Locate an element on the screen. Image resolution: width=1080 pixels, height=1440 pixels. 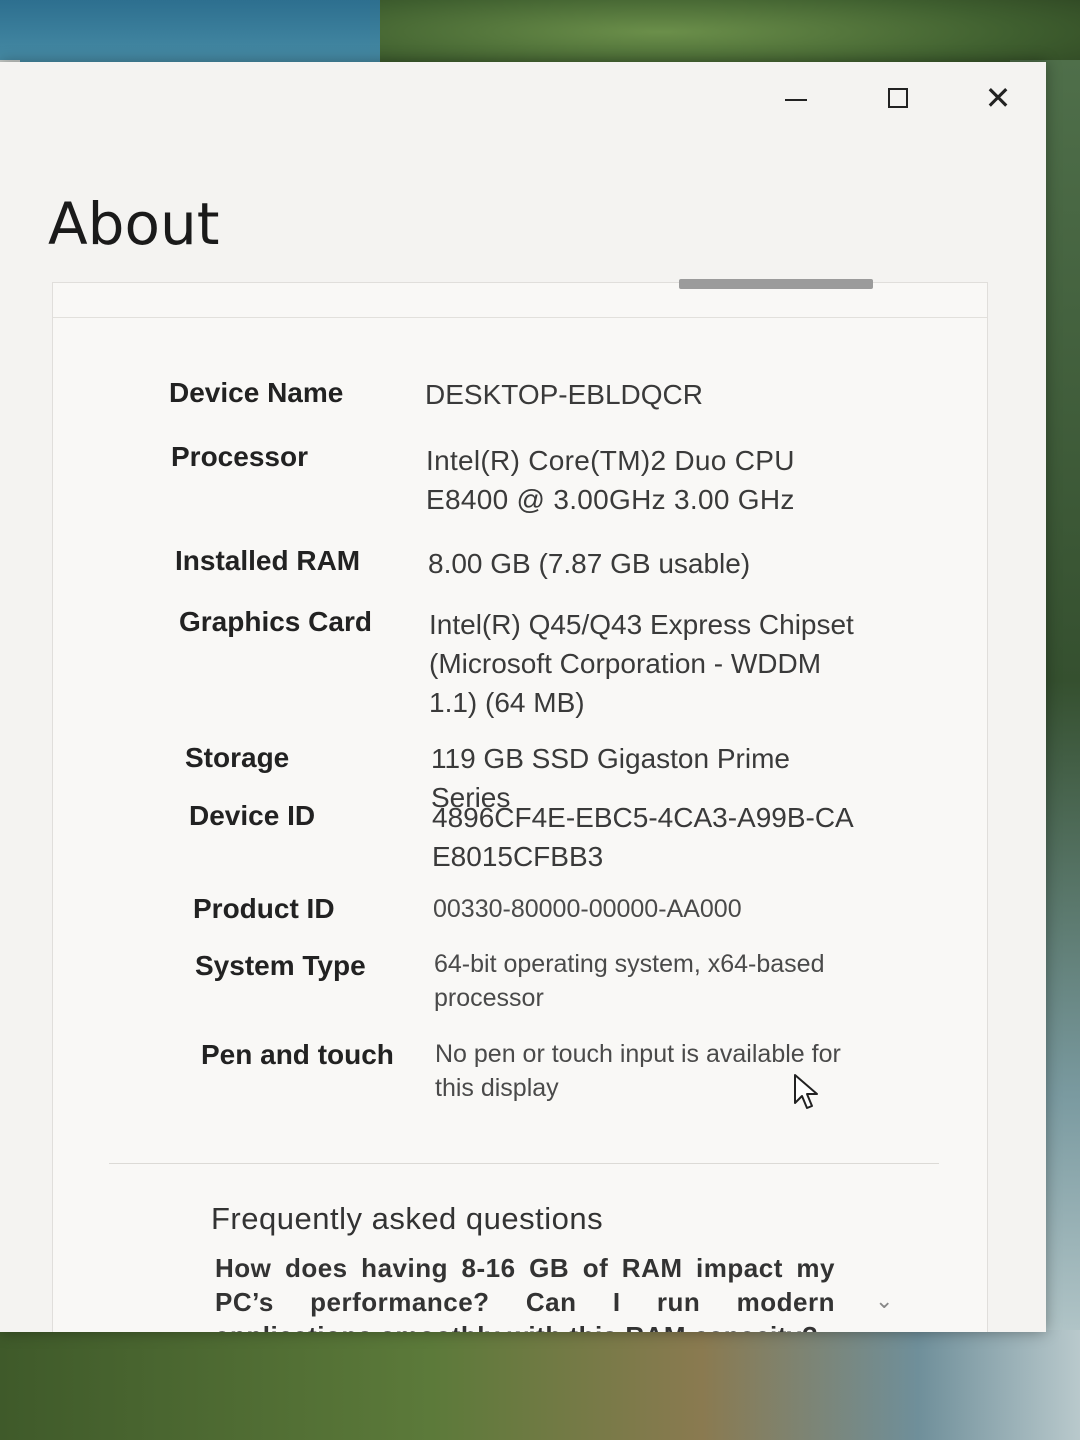
spec-value: DESKTOP-EBLDQCR is located at coordinates (564, 394).